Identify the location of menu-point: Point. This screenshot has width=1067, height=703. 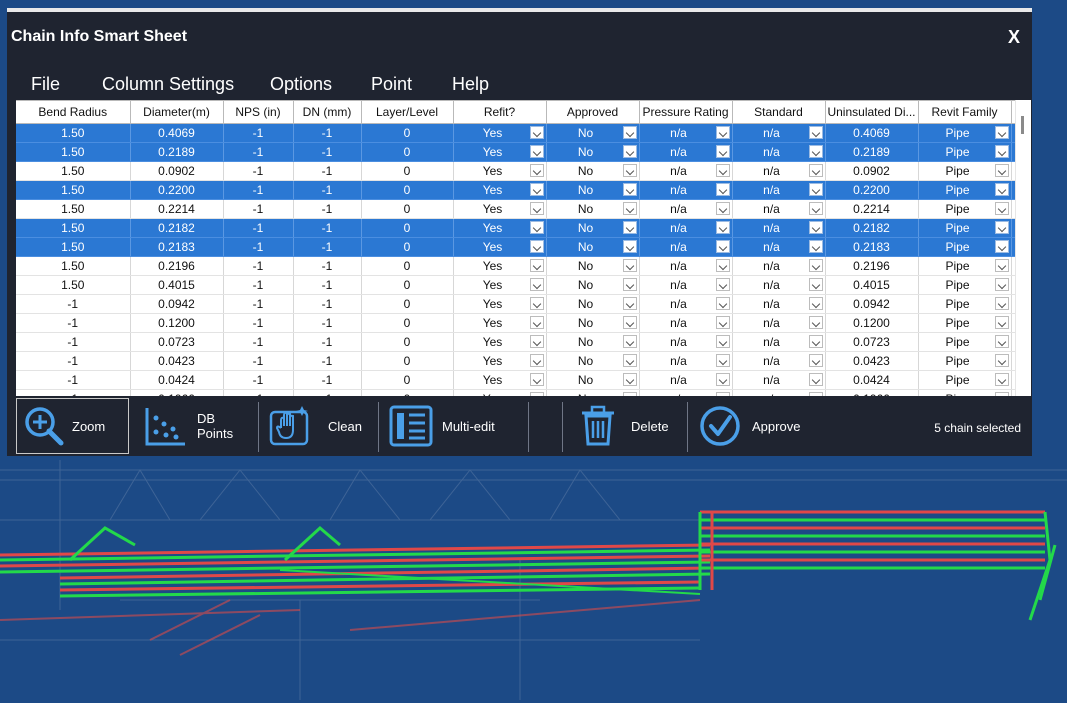
(391, 84).